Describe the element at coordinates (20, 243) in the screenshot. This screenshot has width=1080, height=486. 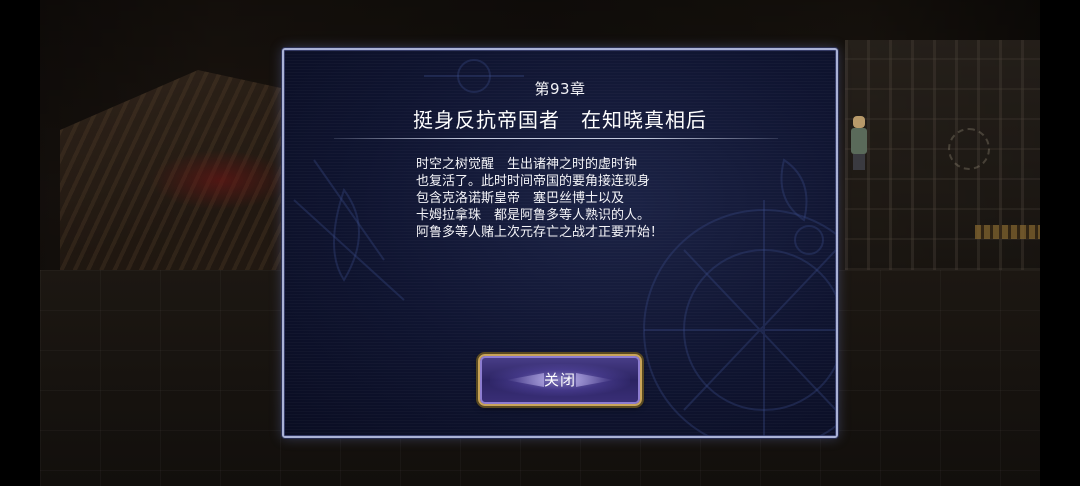
I see `letterbox-left` at that location.